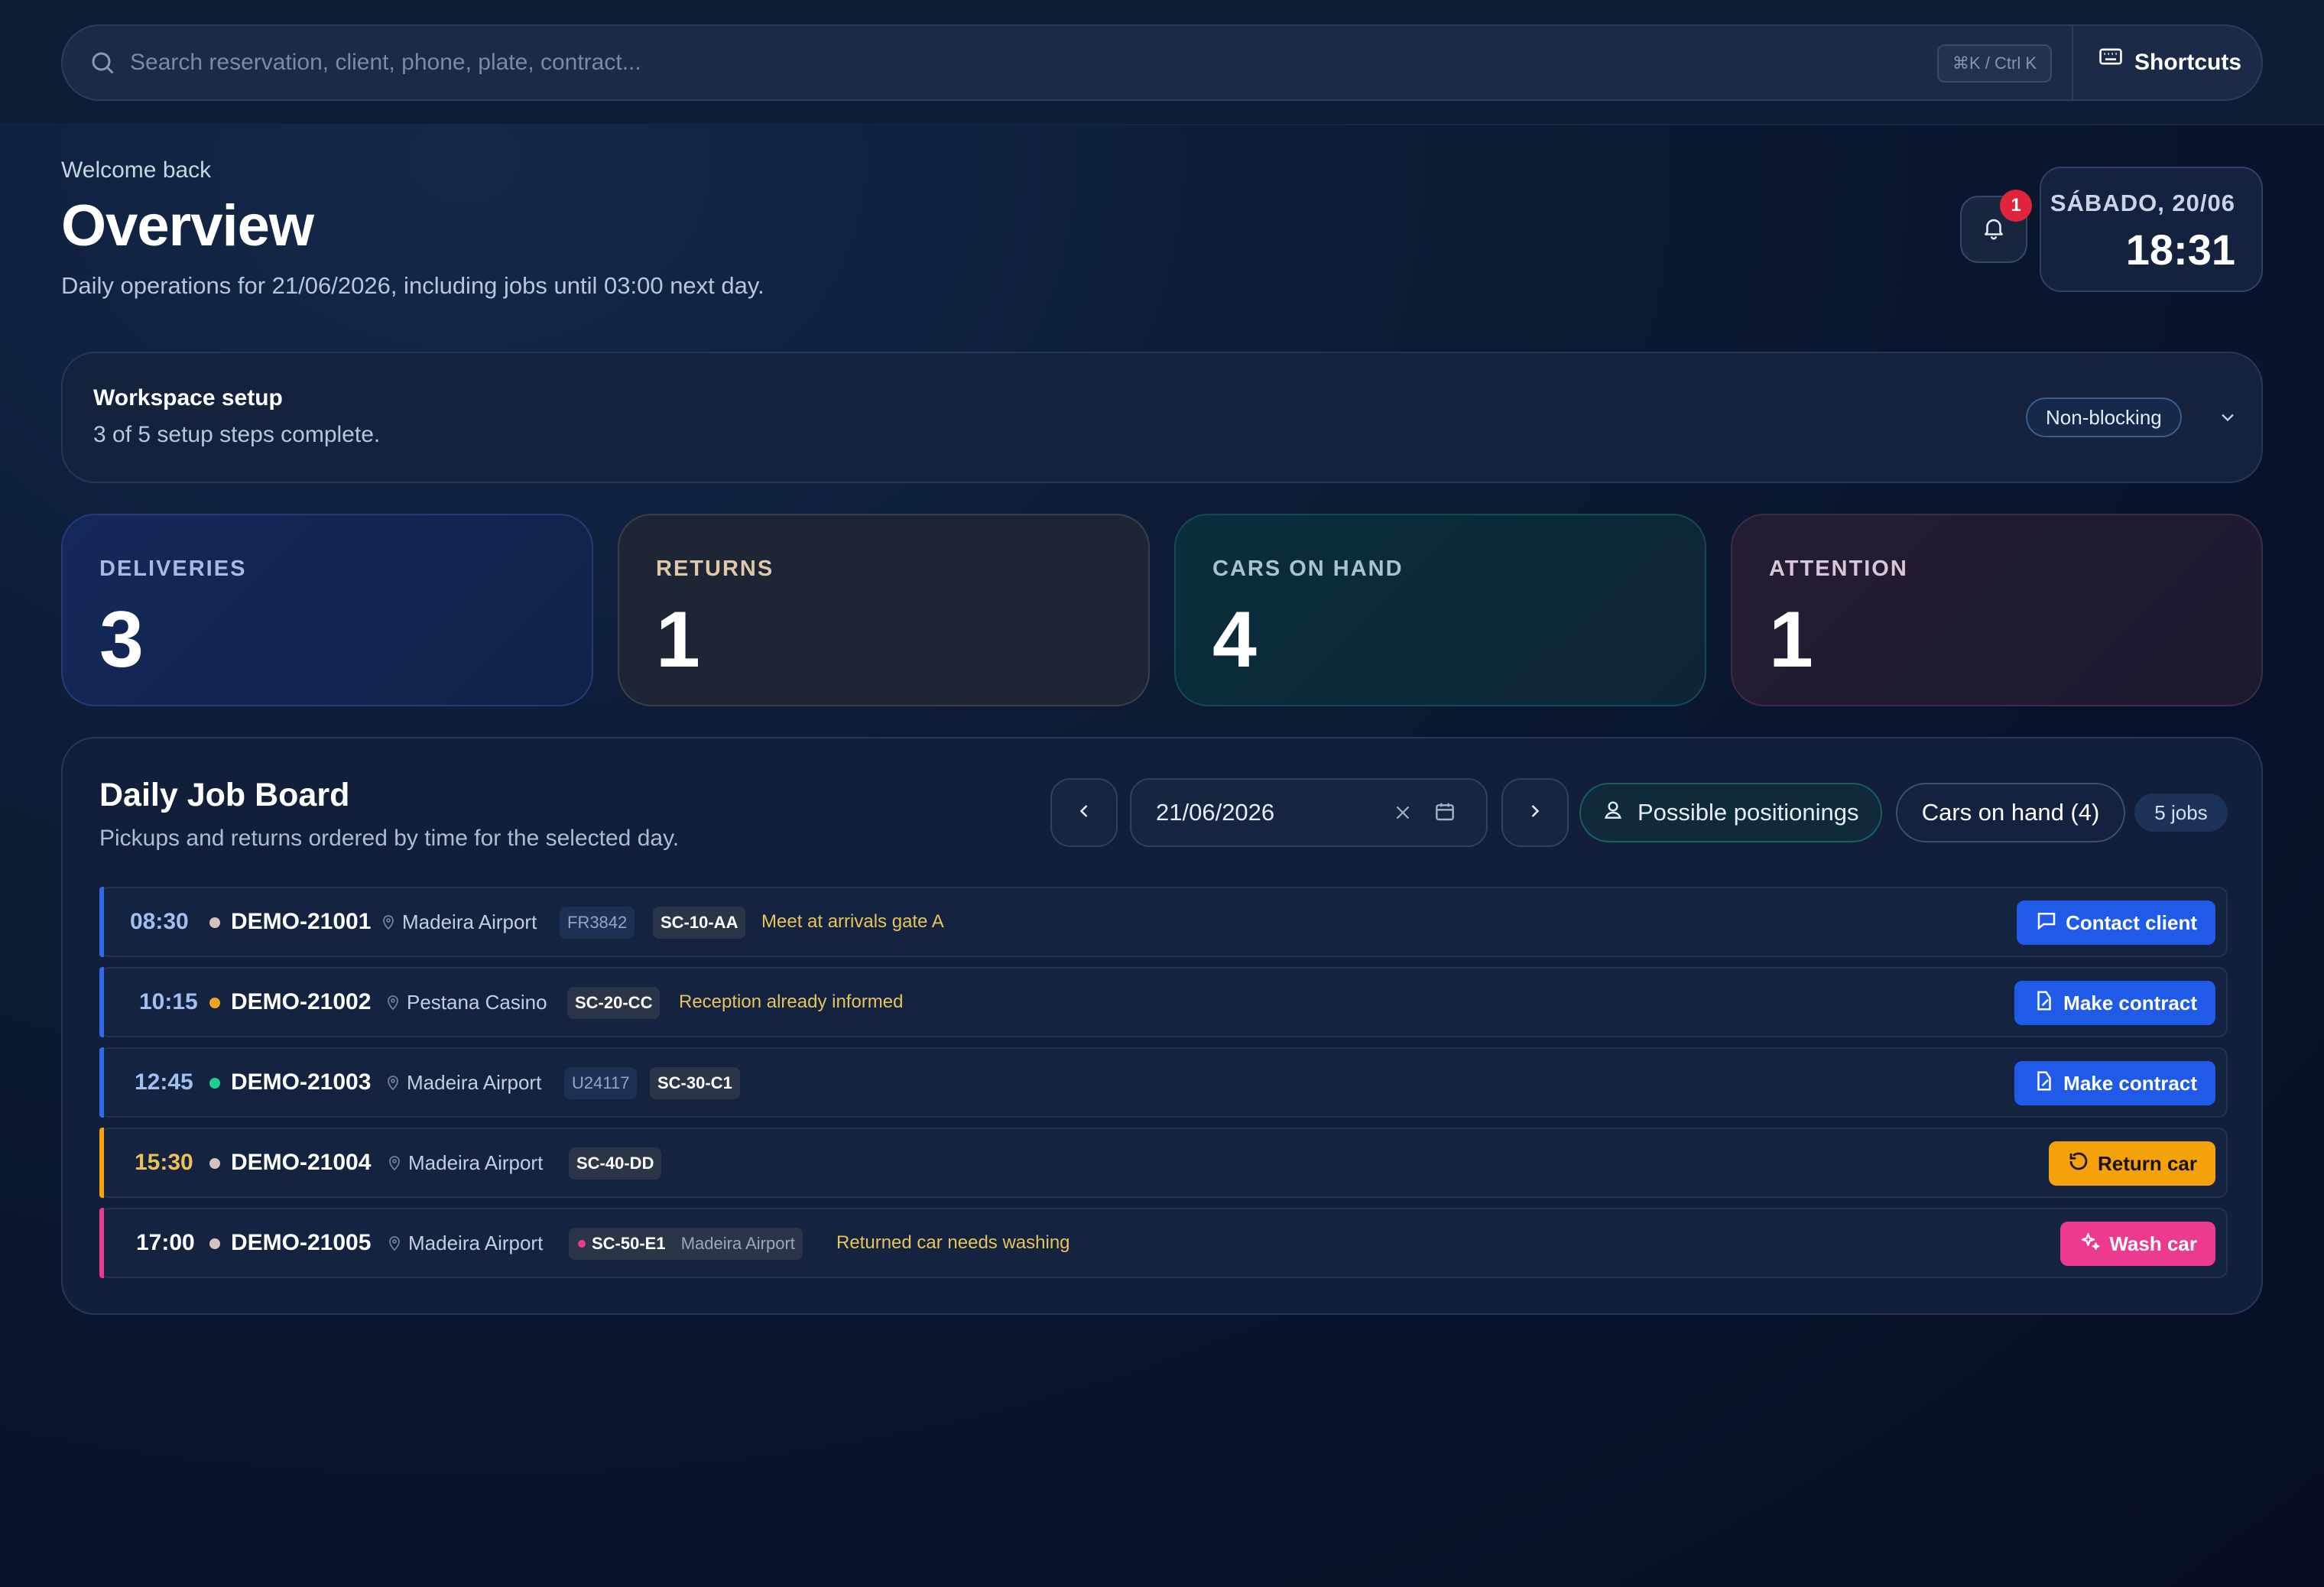  I want to click on job-time: 12:45, so click(164, 1082).